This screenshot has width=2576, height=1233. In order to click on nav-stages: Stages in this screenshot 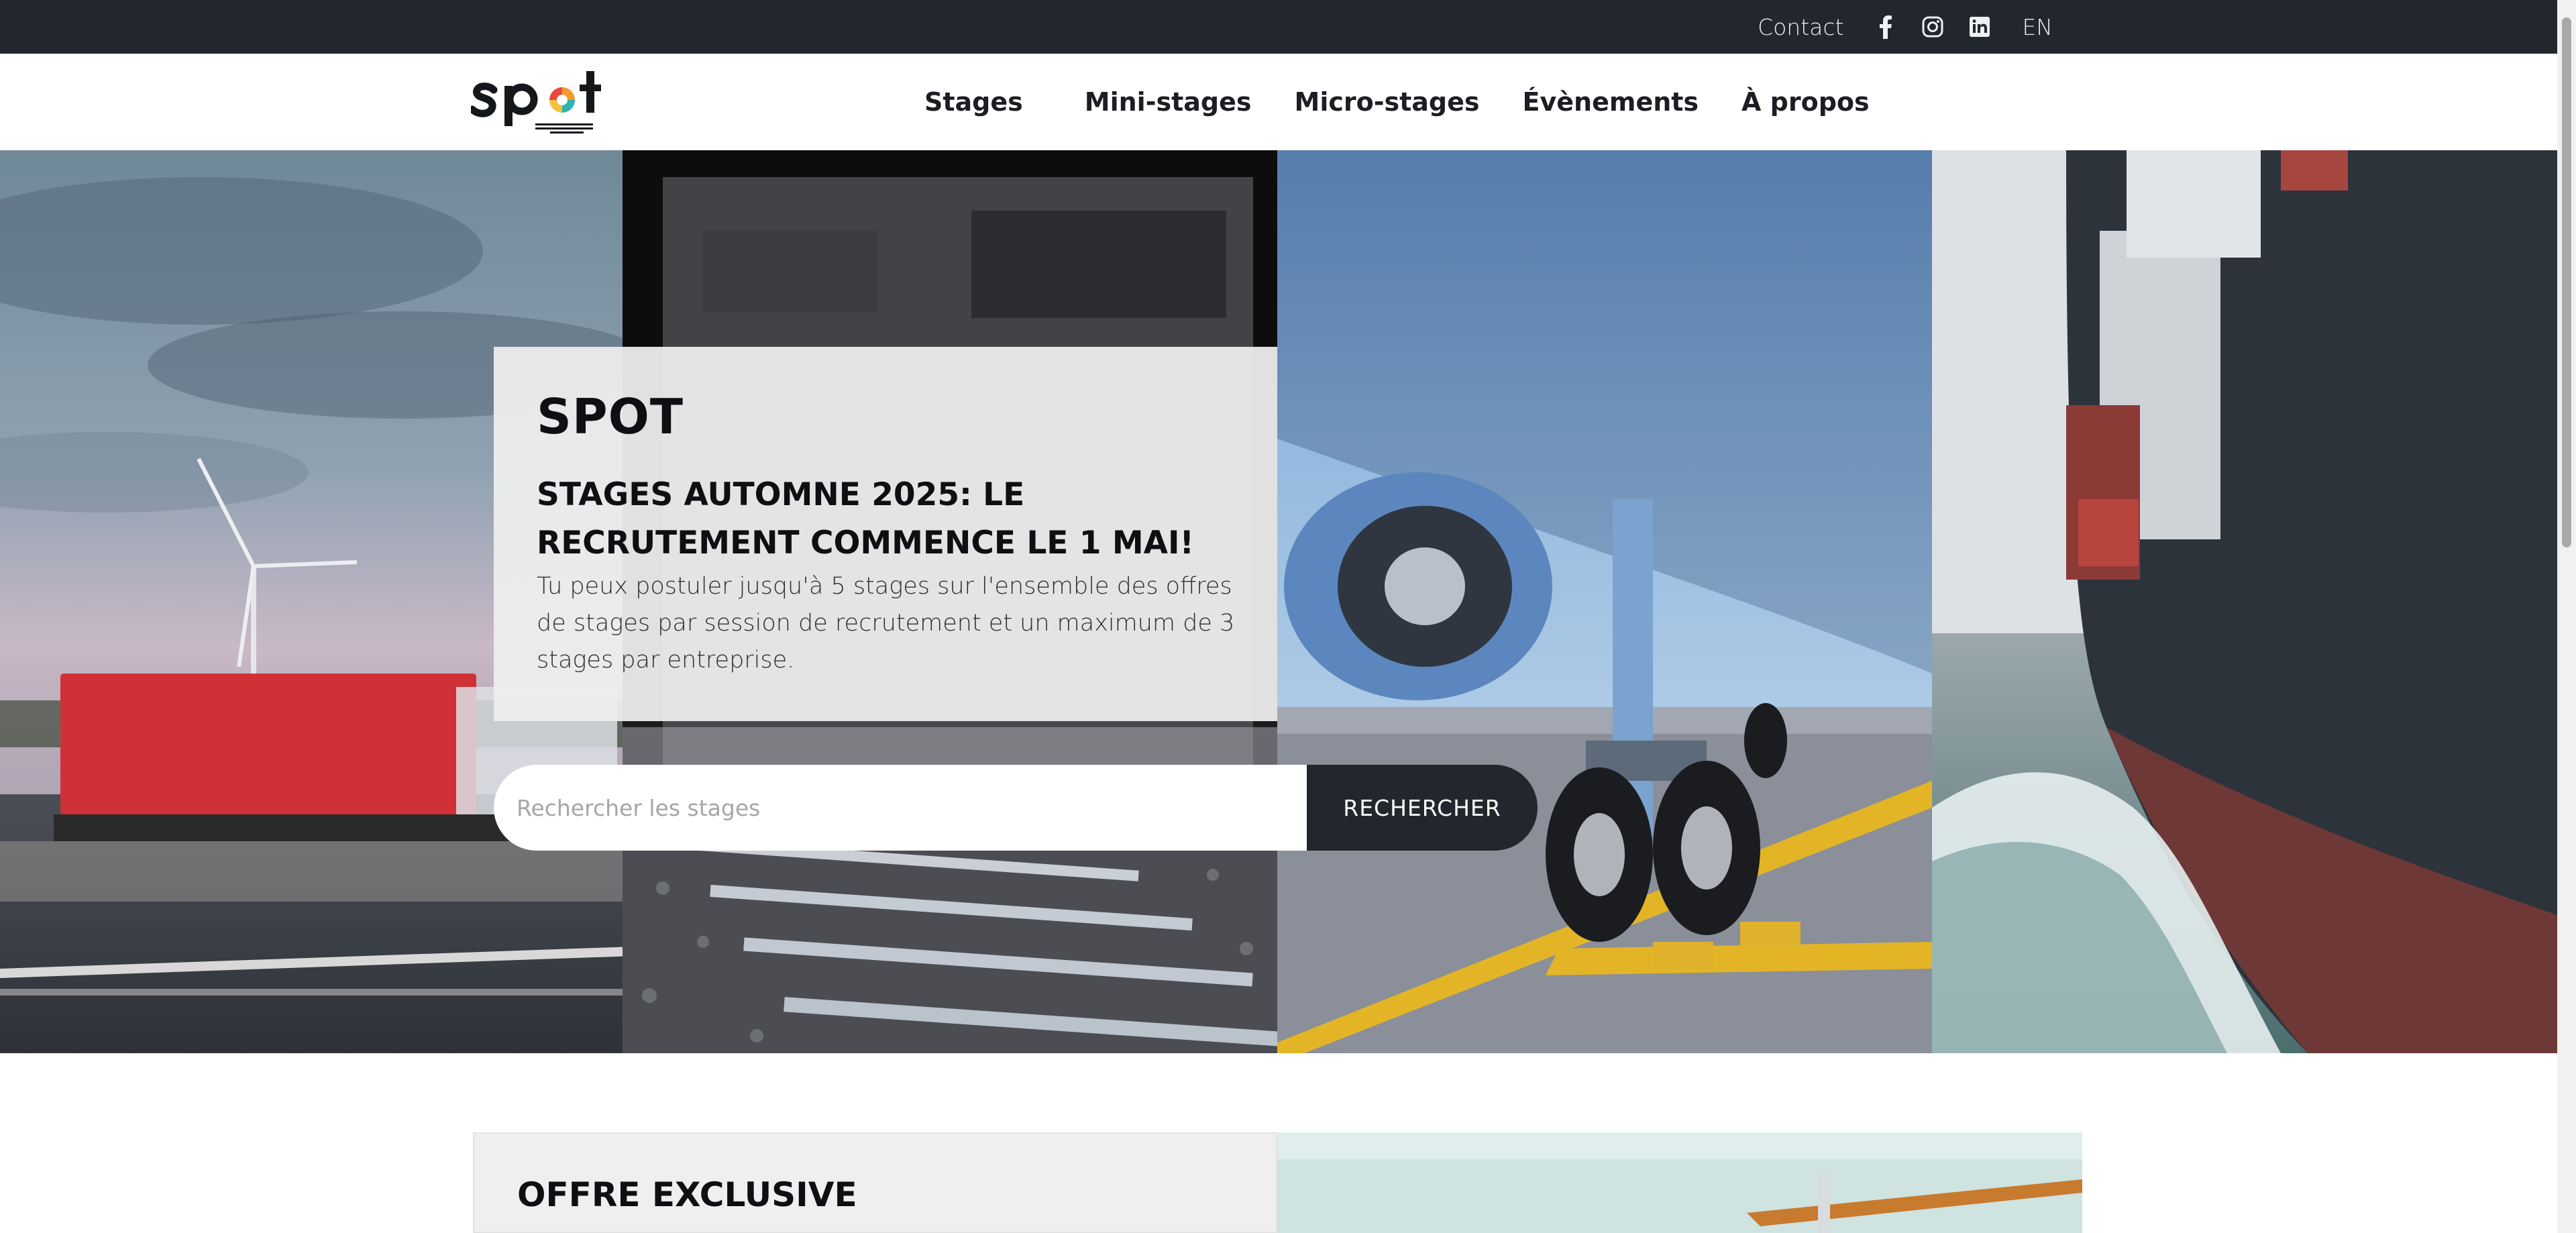, I will do `click(973, 102)`.